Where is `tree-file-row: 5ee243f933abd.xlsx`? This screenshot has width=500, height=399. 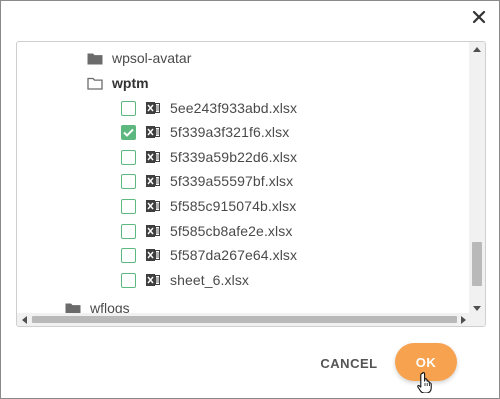 tree-file-row: 5ee243f933abd.xlsx is located at coordinates (209, 108).